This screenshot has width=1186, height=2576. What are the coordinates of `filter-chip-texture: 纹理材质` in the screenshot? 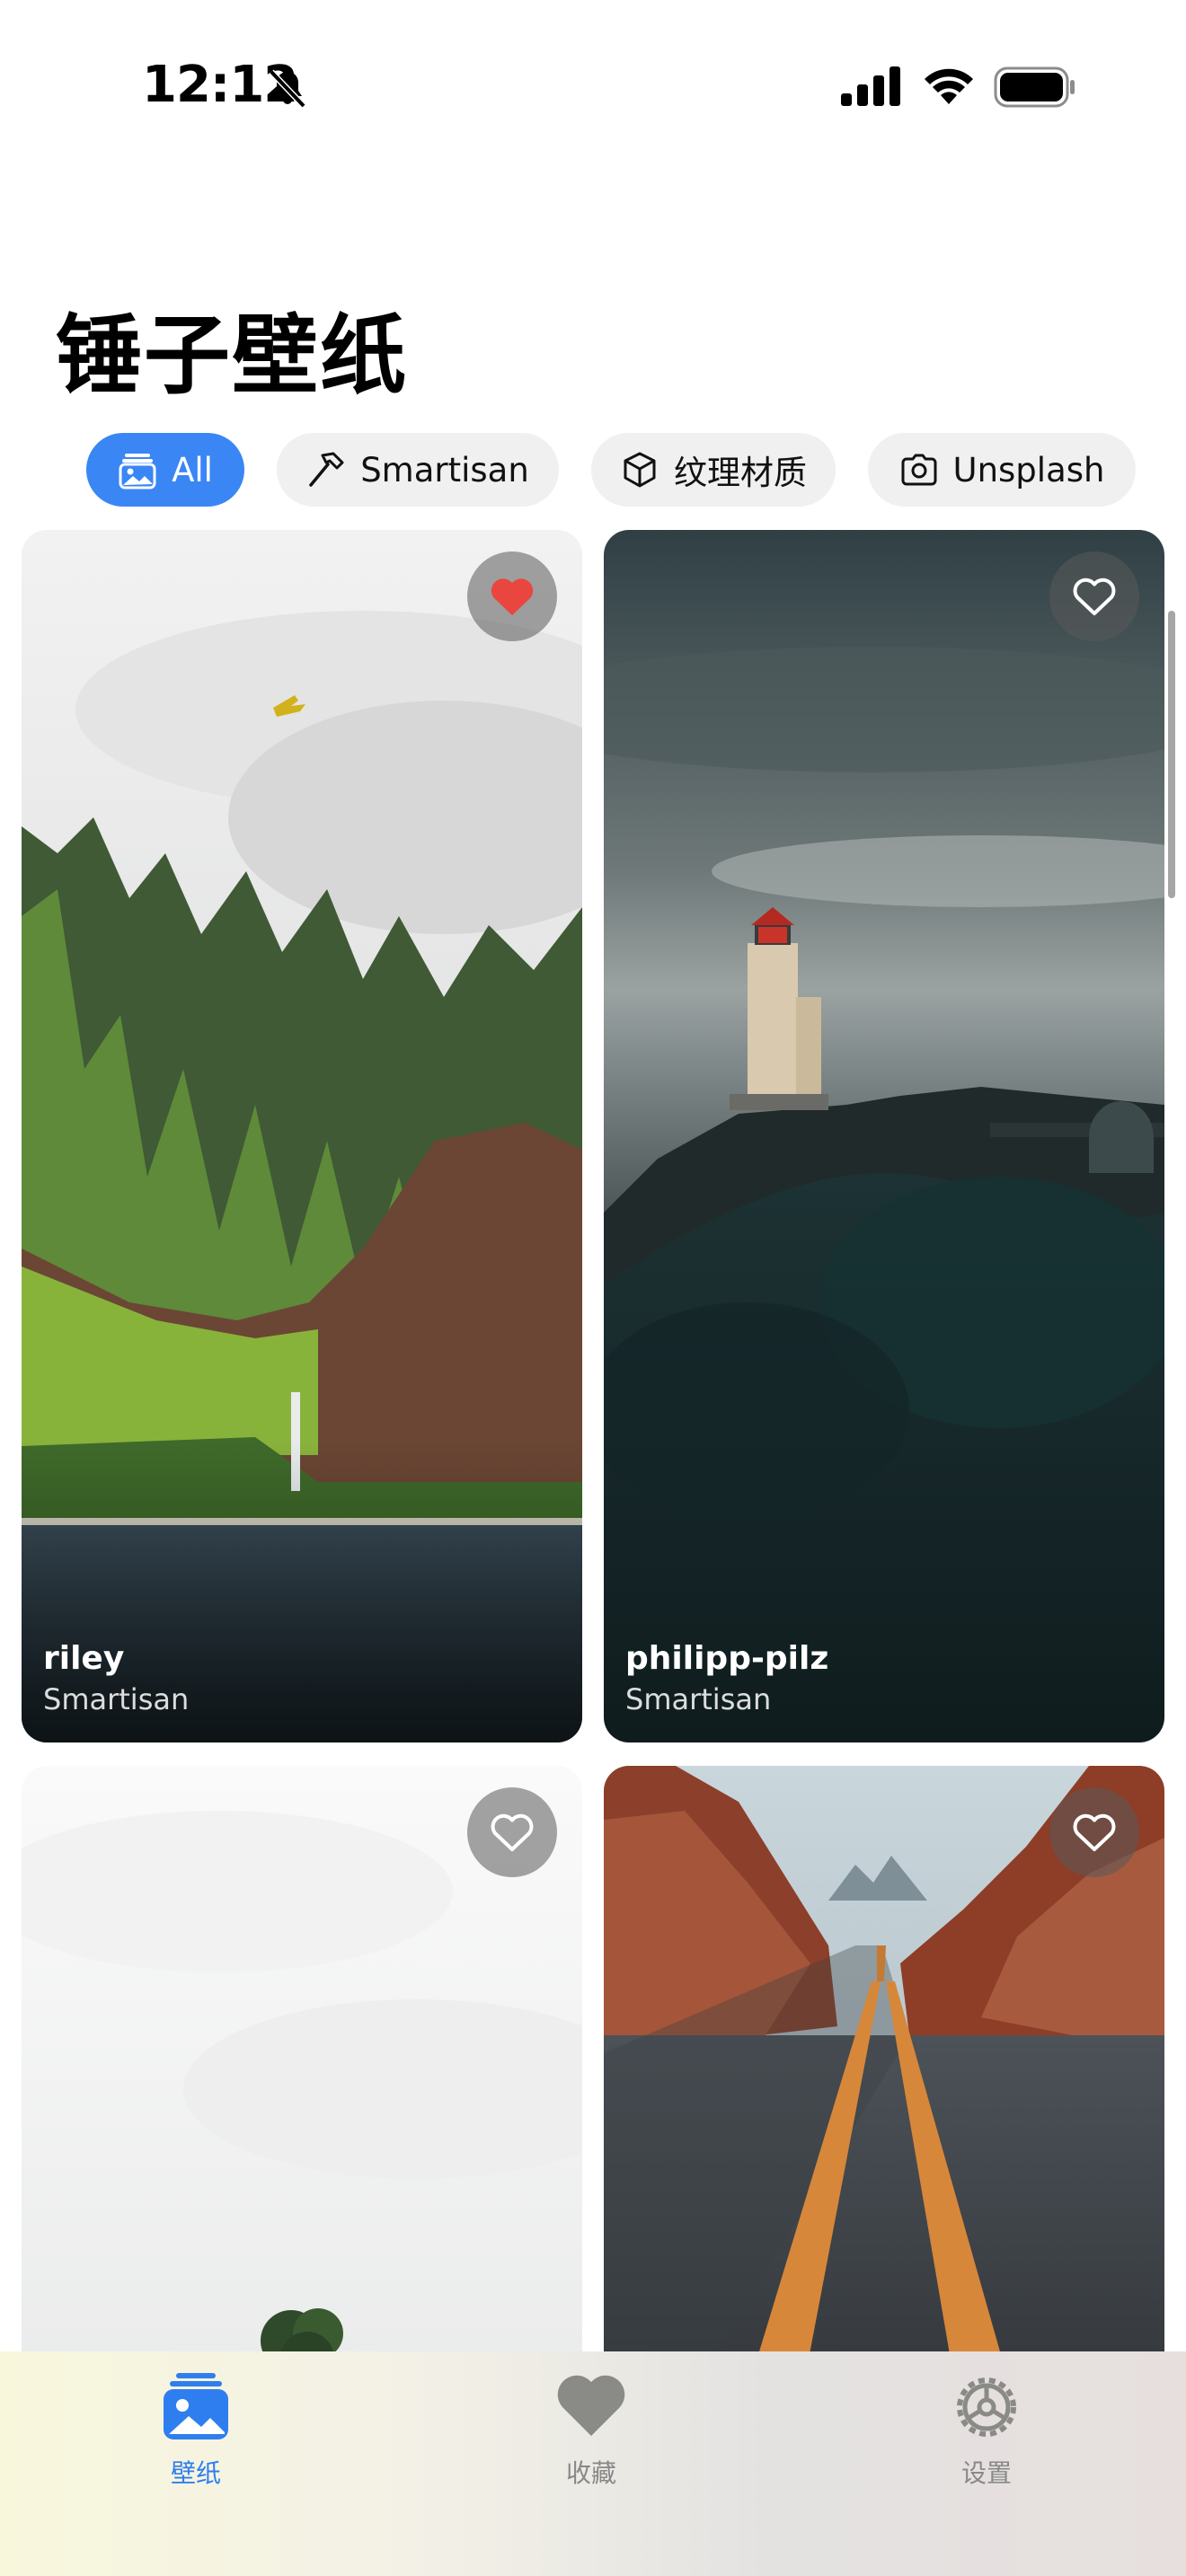 It's located at (713, 470).